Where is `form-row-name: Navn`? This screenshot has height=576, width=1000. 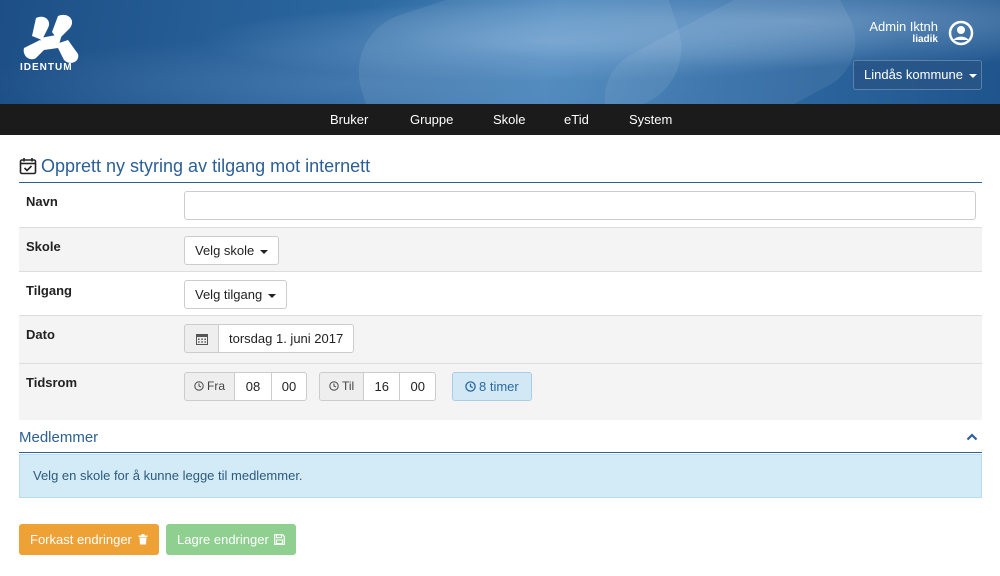 form-row-name: Navn is located at coordinates (500, 205).